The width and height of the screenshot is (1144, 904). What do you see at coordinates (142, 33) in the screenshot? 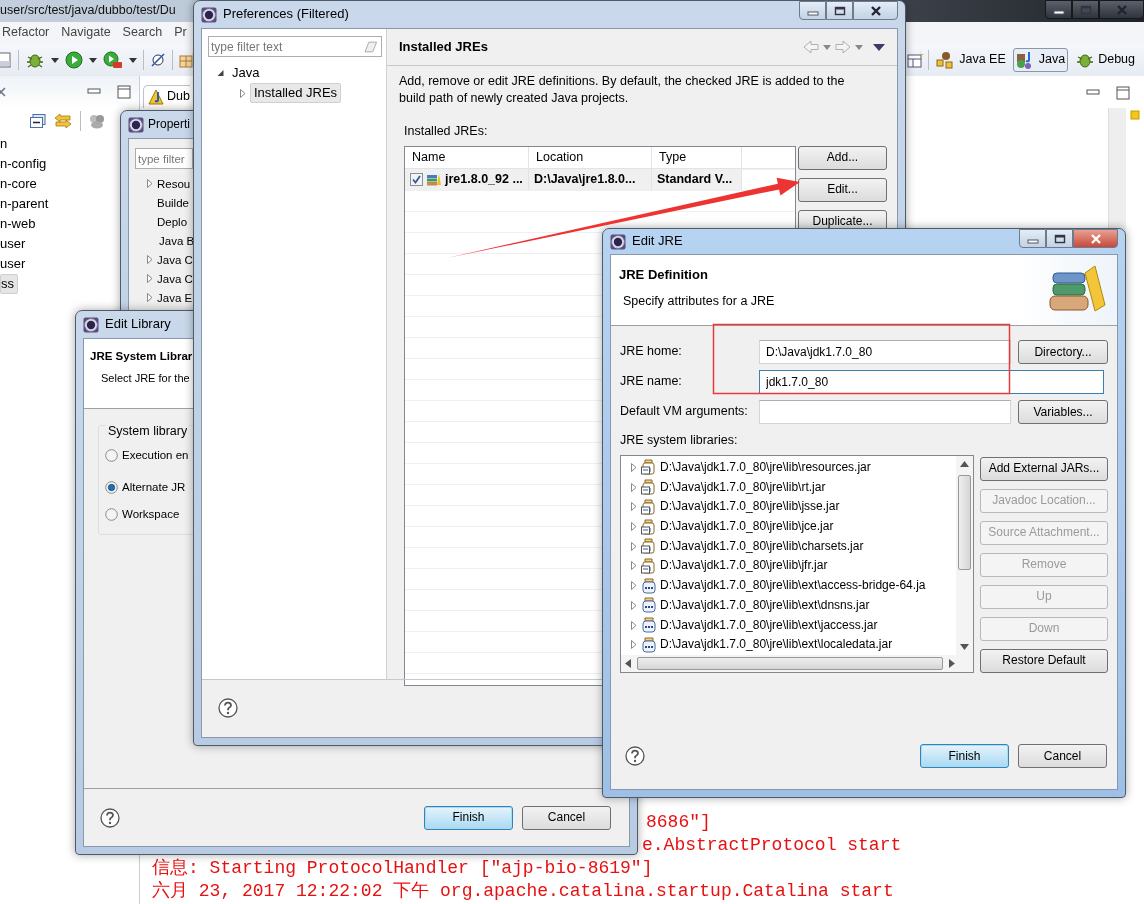
I see `menu-item: Search` at bounding box center [142, 33].